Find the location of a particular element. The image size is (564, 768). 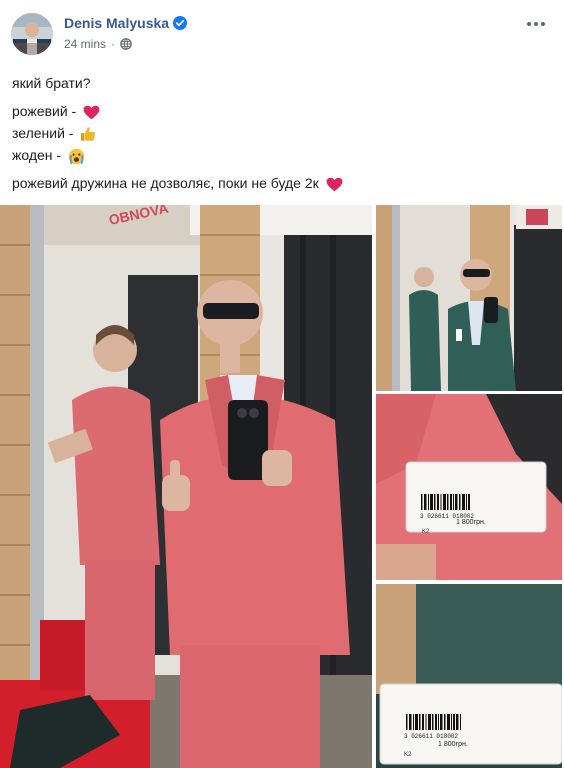

verified-badge-icon is located at coordinates (180, 23).